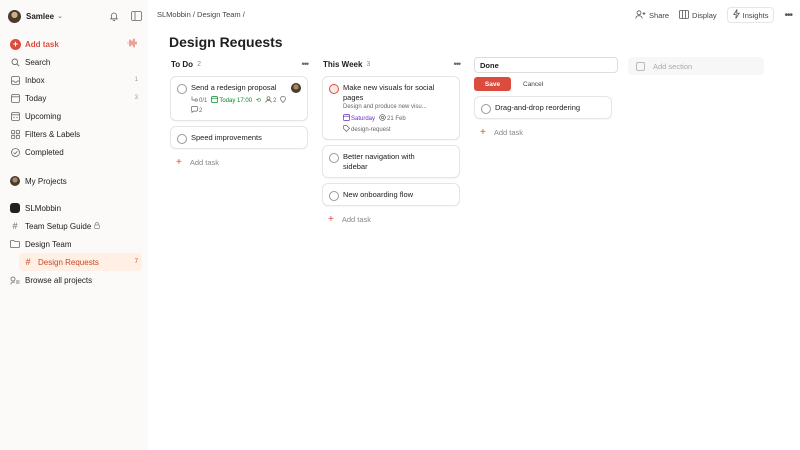 The width and height of the screenshot is (800, 450). I want to click on task-title: Make new visuals for social pages, so click(389, 92).